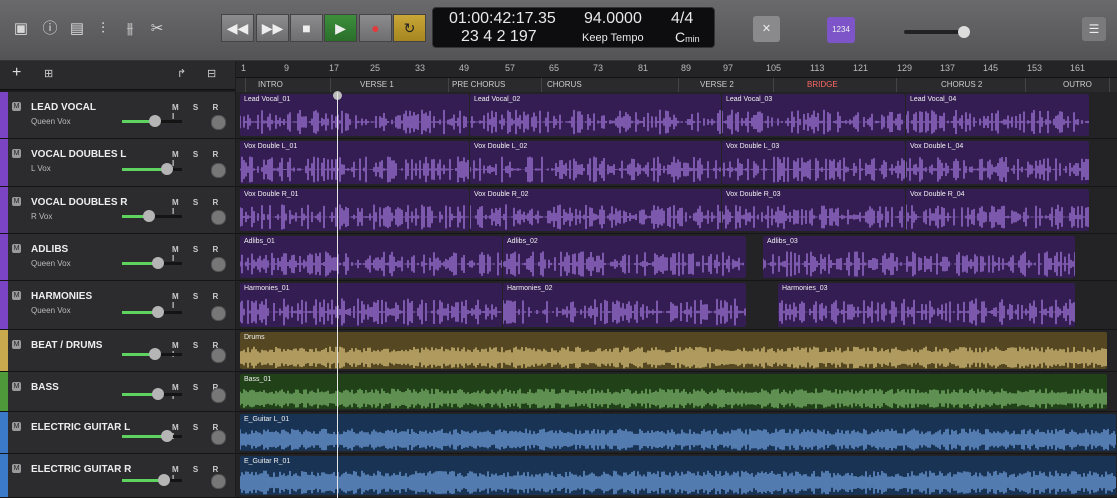 Image resolution: width=1117 pixels, height=498 pixels. I want to click on audio-region: Drums, so click(673, 350).